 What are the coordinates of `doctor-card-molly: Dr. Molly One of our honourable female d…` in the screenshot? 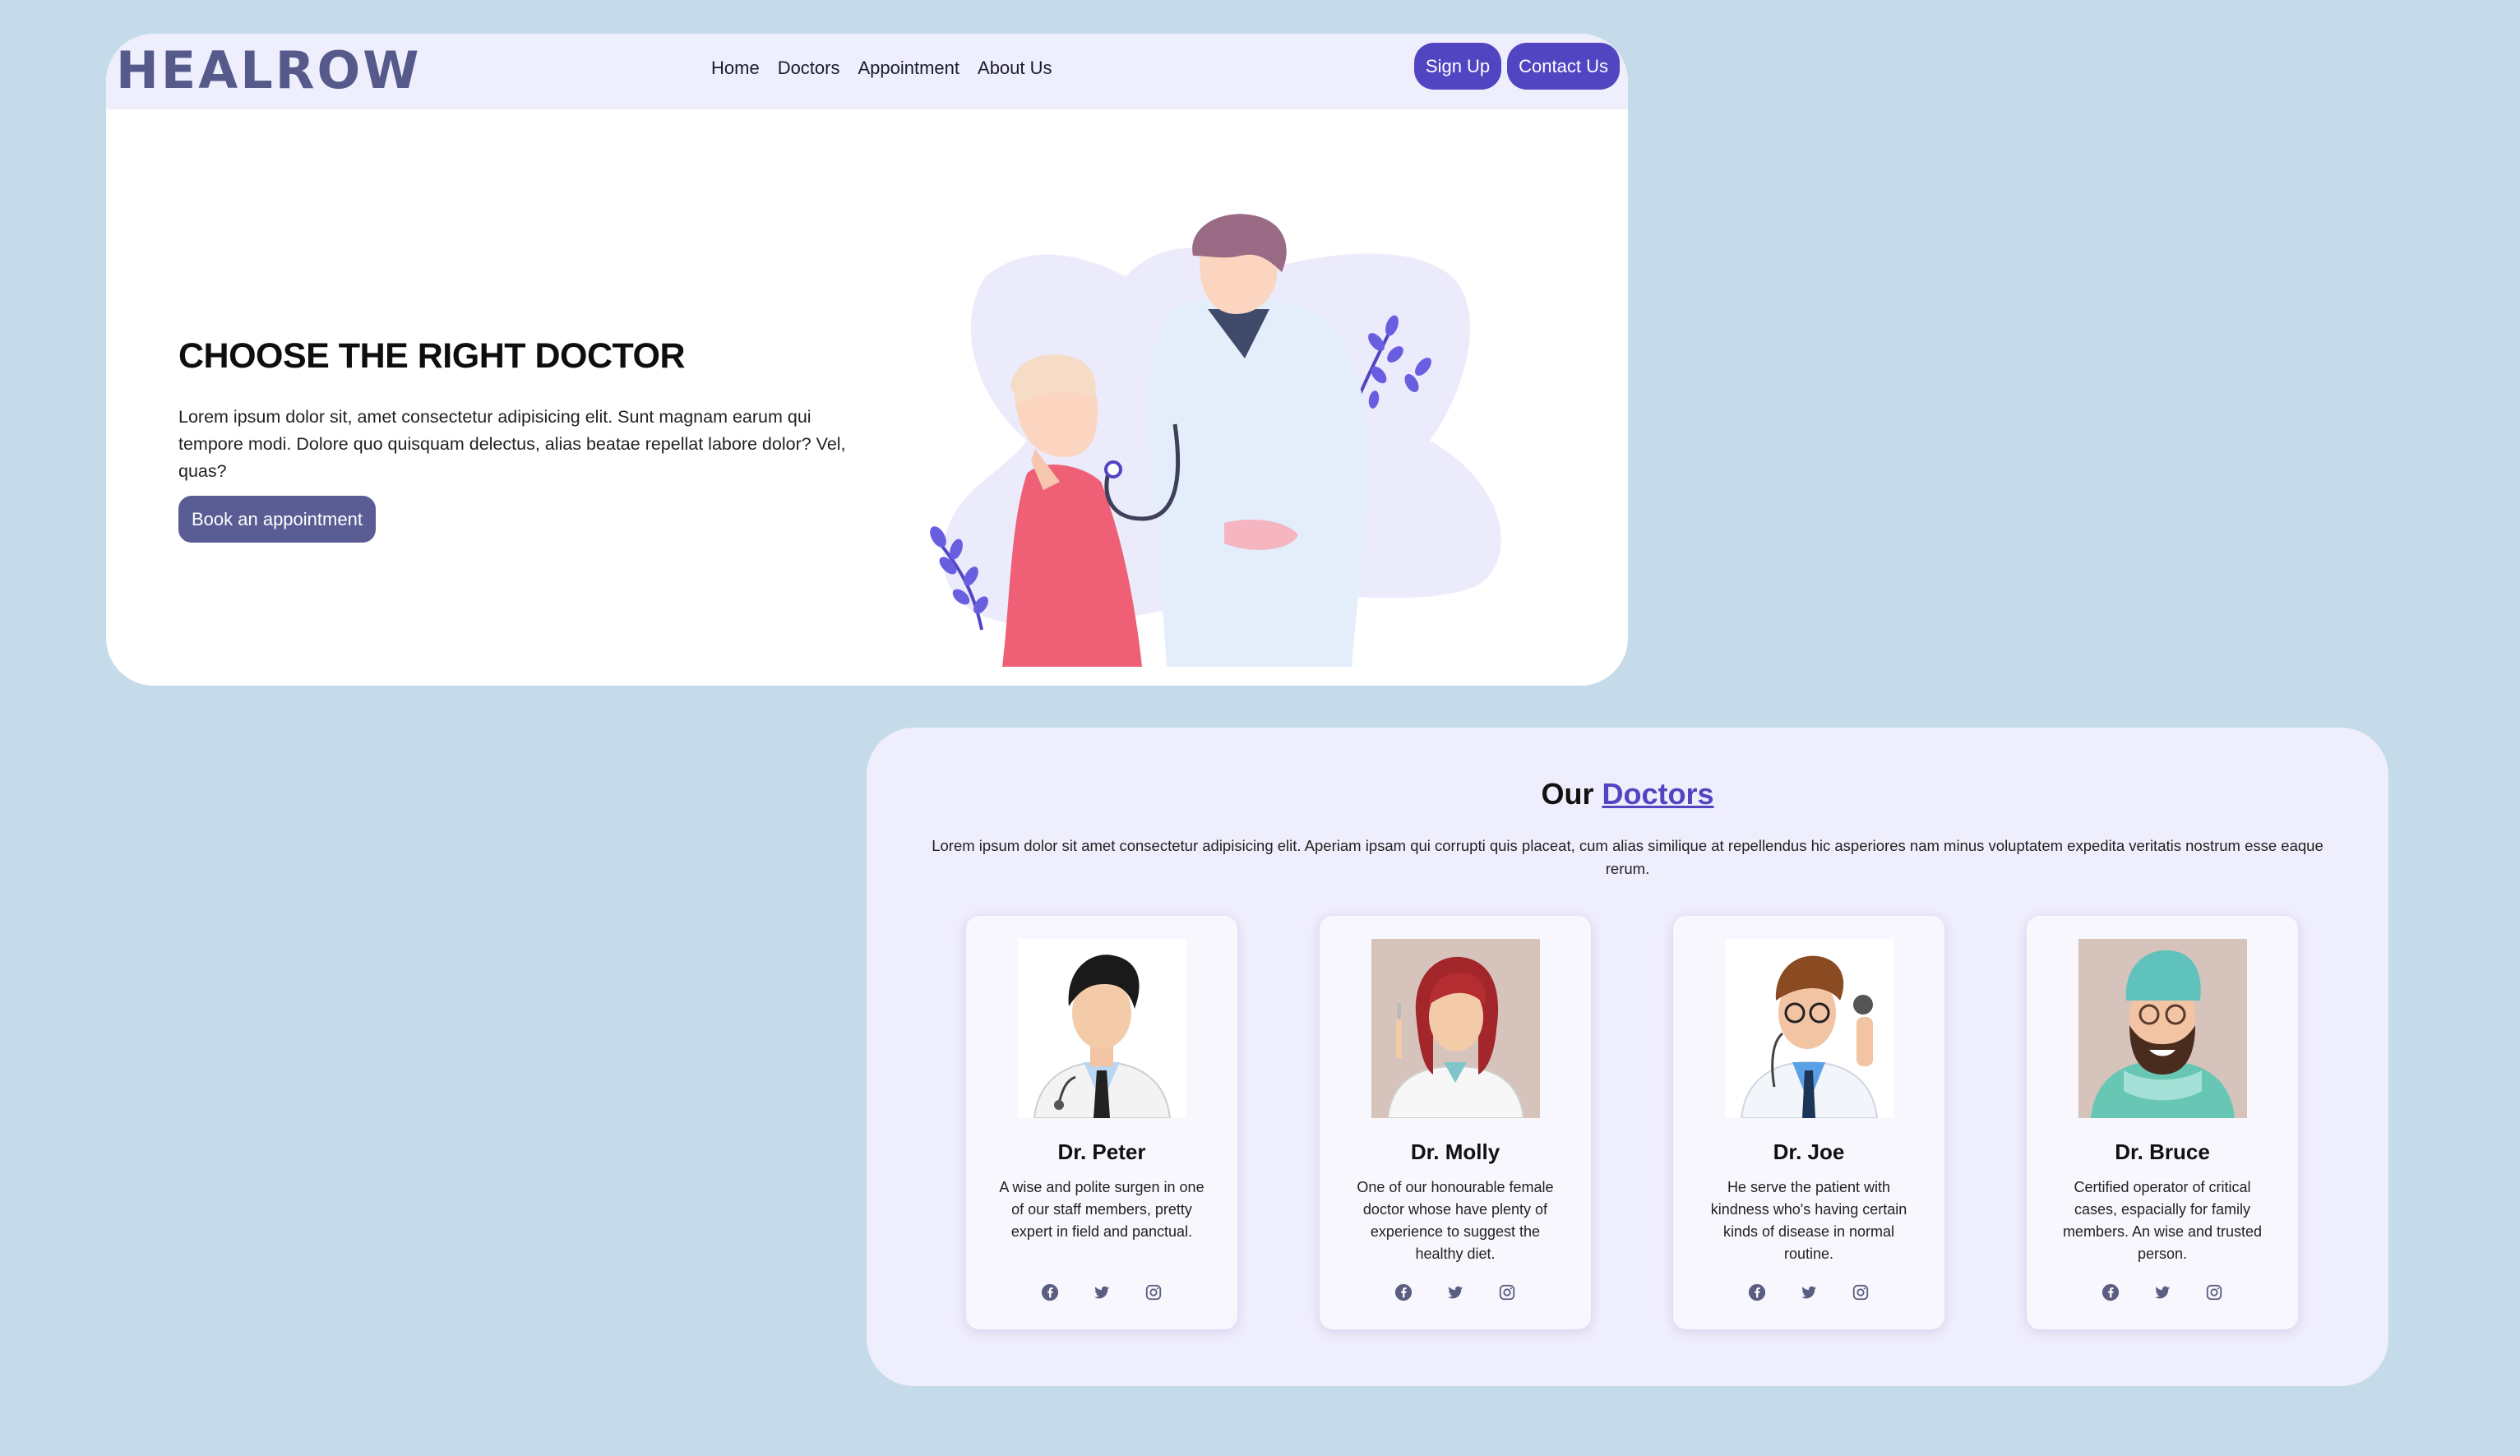 It's located at (1455, 1122).